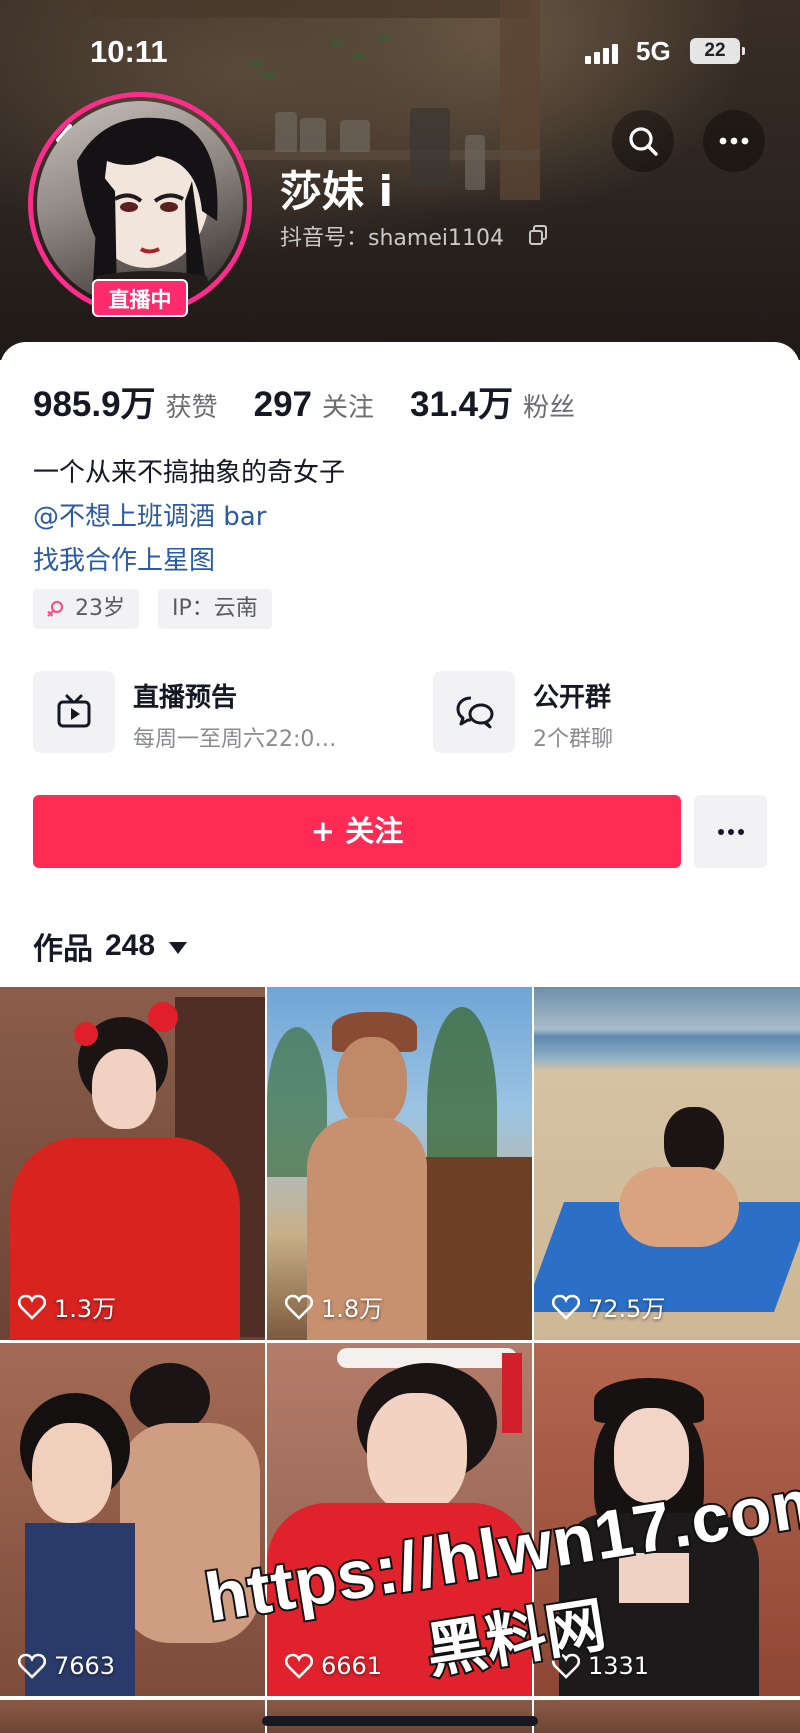 The image size is (800, 1733). What do you see at coordinates (130, 945) in the screenshot?
I see `works-count: 248` at bounding box center [130, 945].